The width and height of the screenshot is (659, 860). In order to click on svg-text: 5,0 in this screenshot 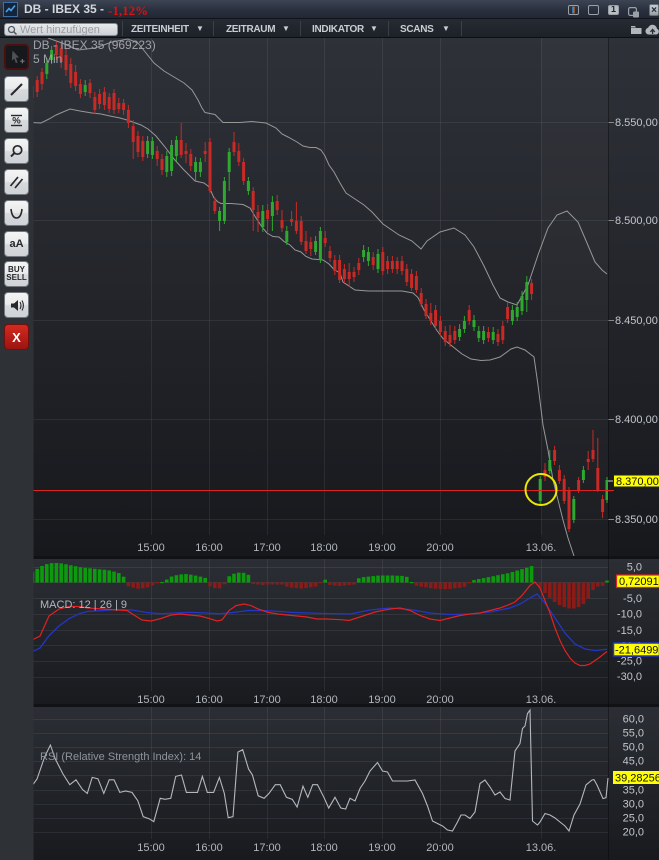, I will do `click(634, 568)`.